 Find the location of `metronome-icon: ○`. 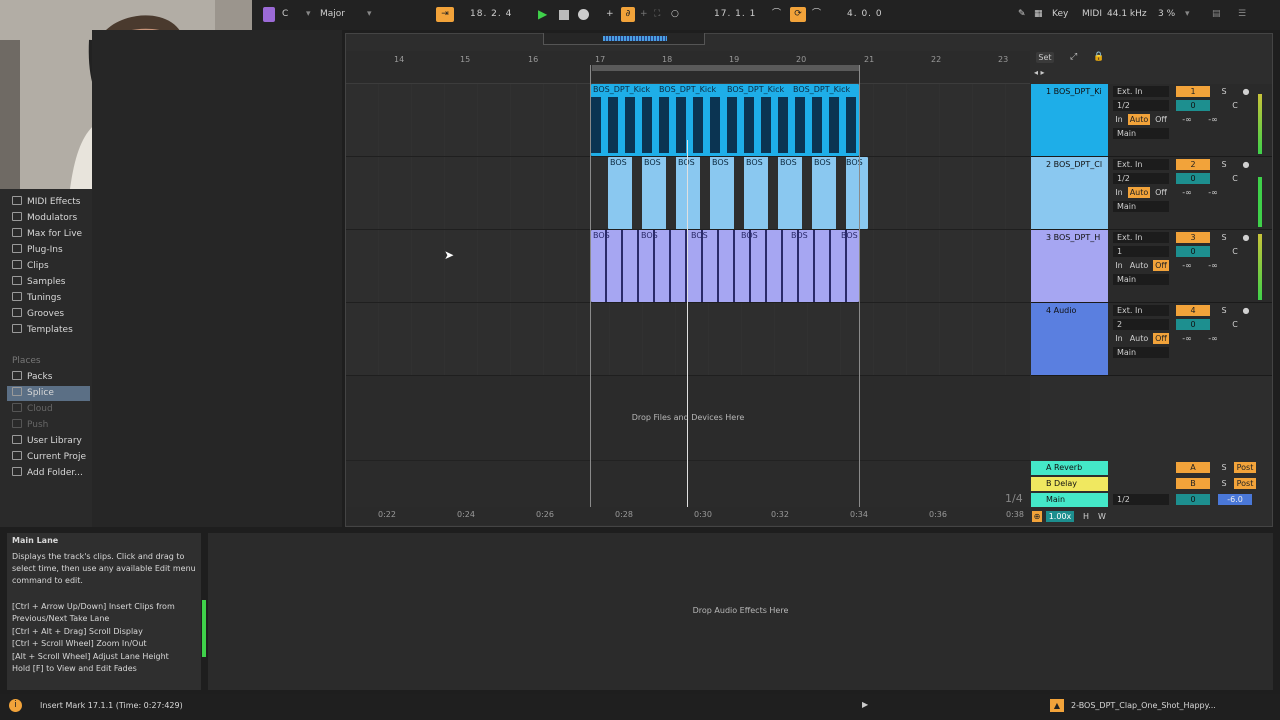

metronome-icon: ○ is located at coordinates (675, 14).